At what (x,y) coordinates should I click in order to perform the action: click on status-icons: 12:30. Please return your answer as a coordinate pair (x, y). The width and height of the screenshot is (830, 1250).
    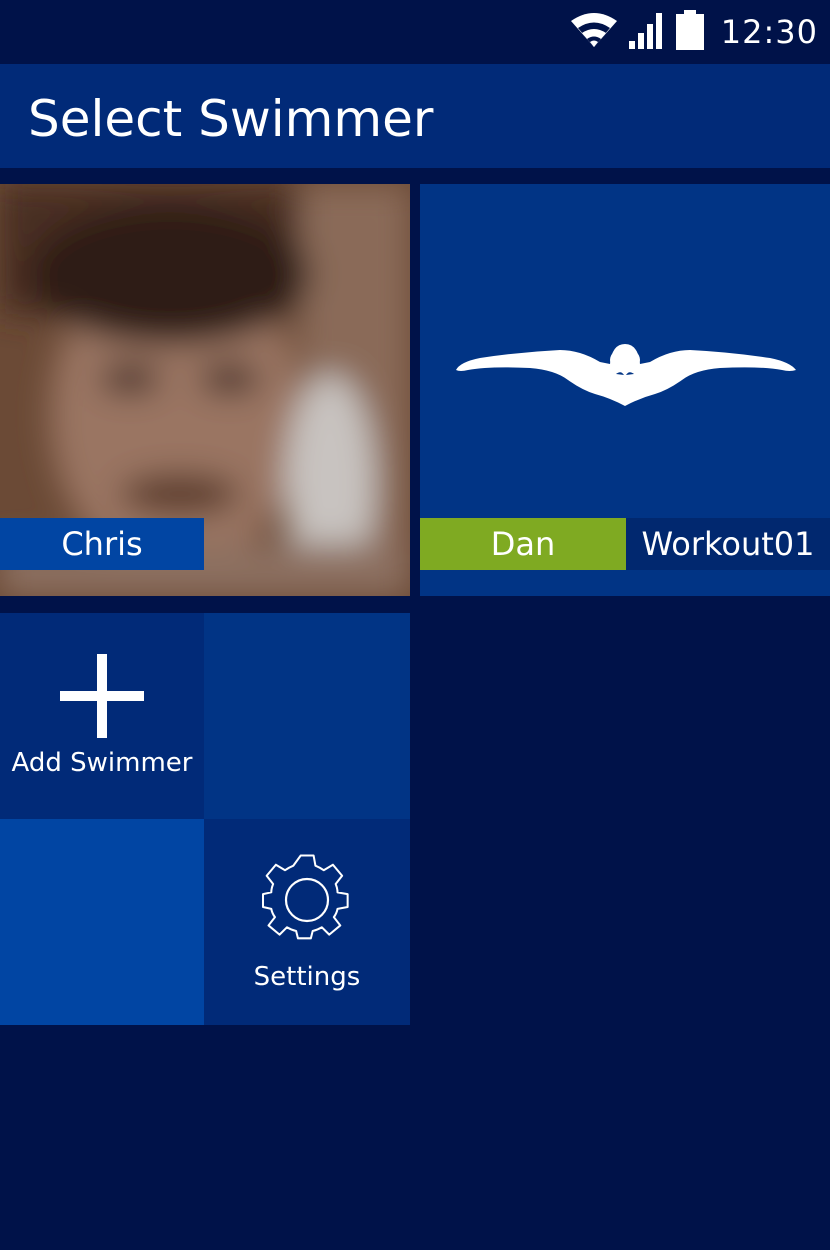
    Looking at the image, I should click on (693, 32).